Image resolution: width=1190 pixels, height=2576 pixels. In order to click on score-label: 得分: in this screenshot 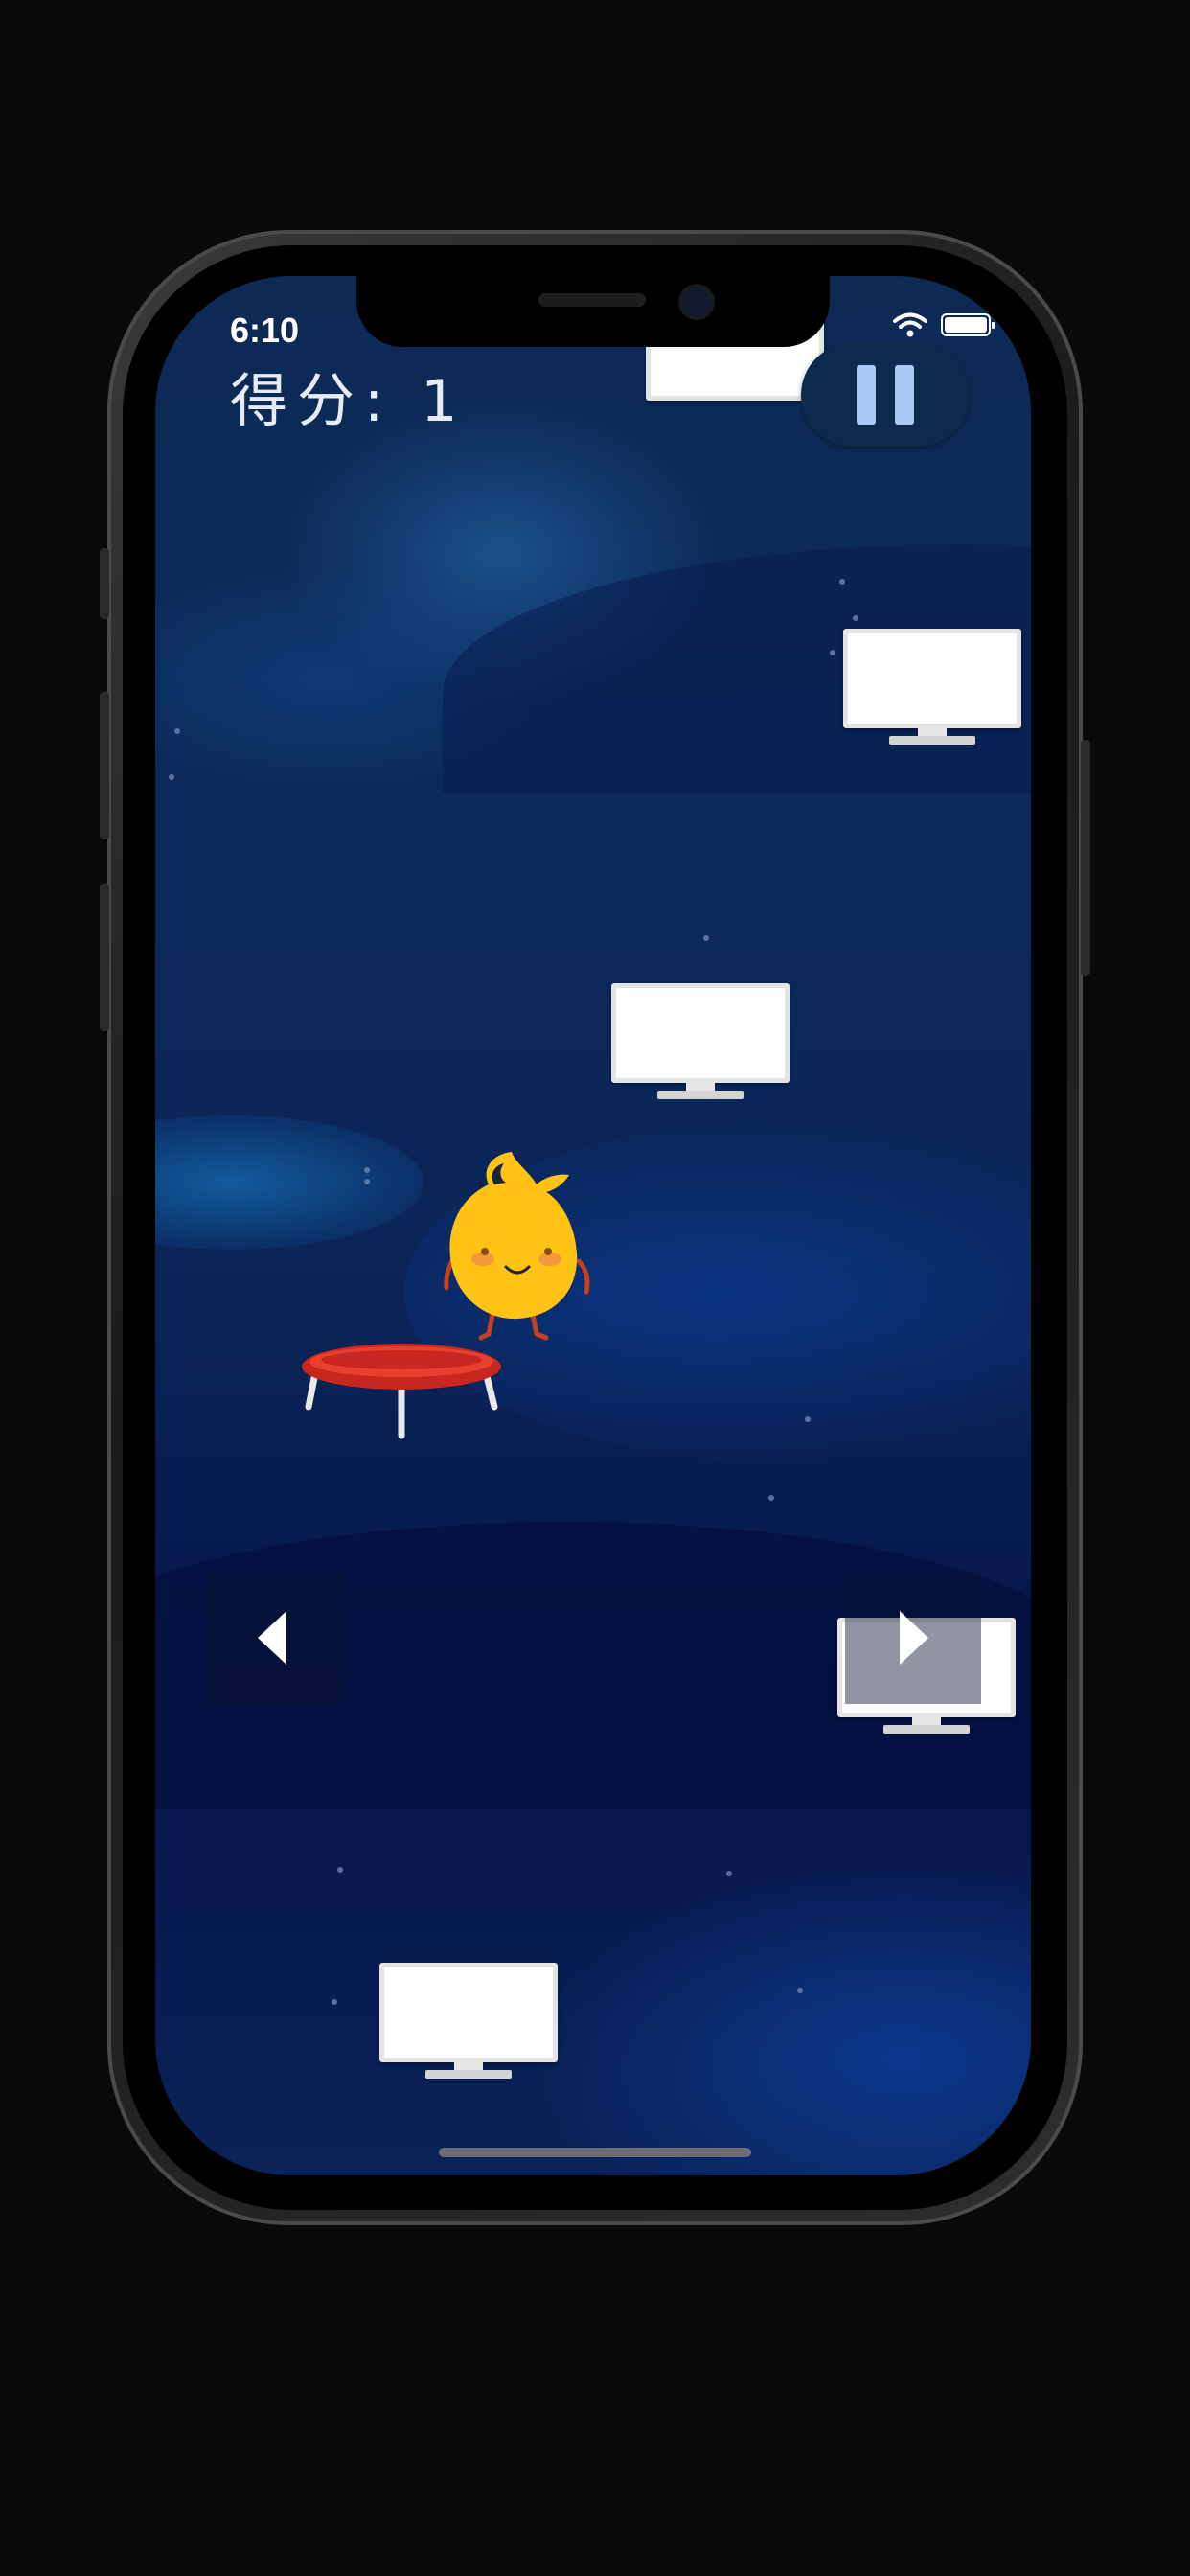, I will do `click(312, 401)`.